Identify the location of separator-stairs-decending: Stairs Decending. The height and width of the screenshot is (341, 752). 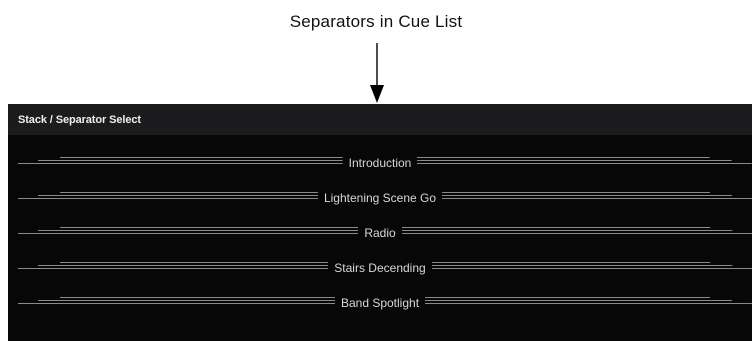
(380, 269).